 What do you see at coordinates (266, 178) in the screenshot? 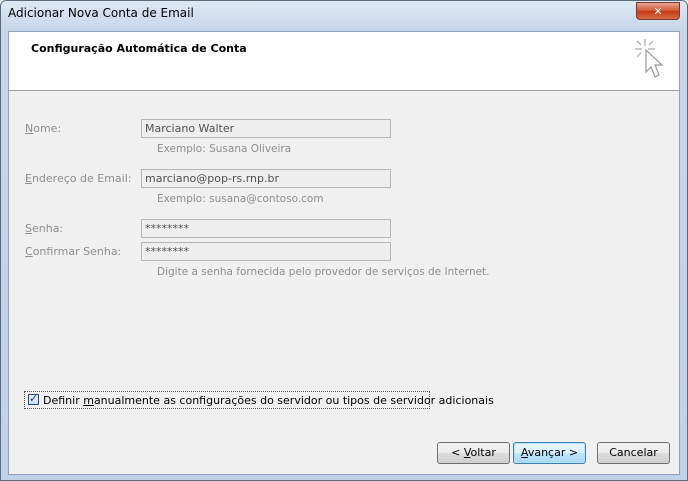
I see `email-field` at bounding box center [266, 178].